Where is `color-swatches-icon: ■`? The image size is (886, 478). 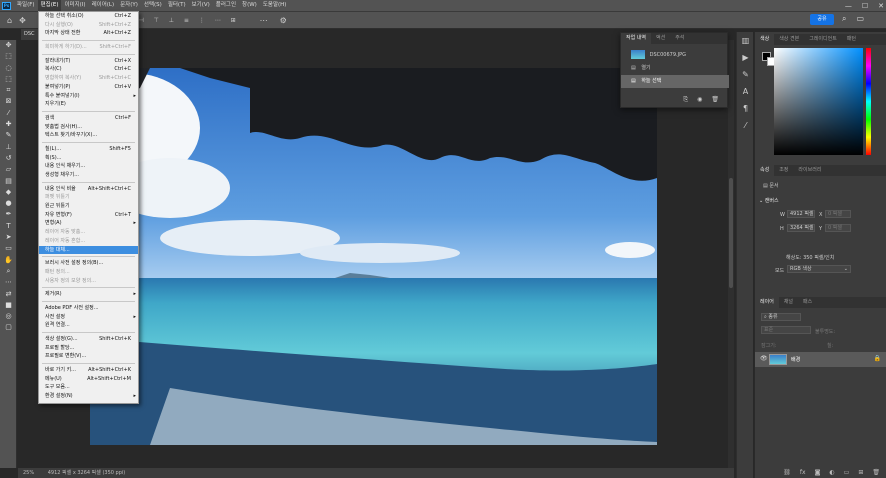 color-swatches-icon: ■ is located at coordinates (8, 305).